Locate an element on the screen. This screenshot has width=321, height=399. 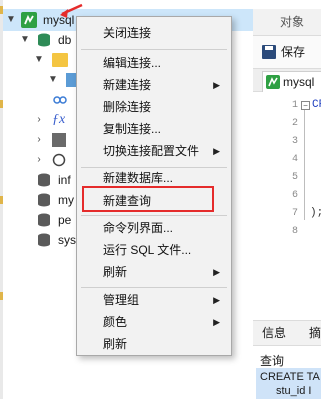
gutter-marker is located at coordinates (1, 296).